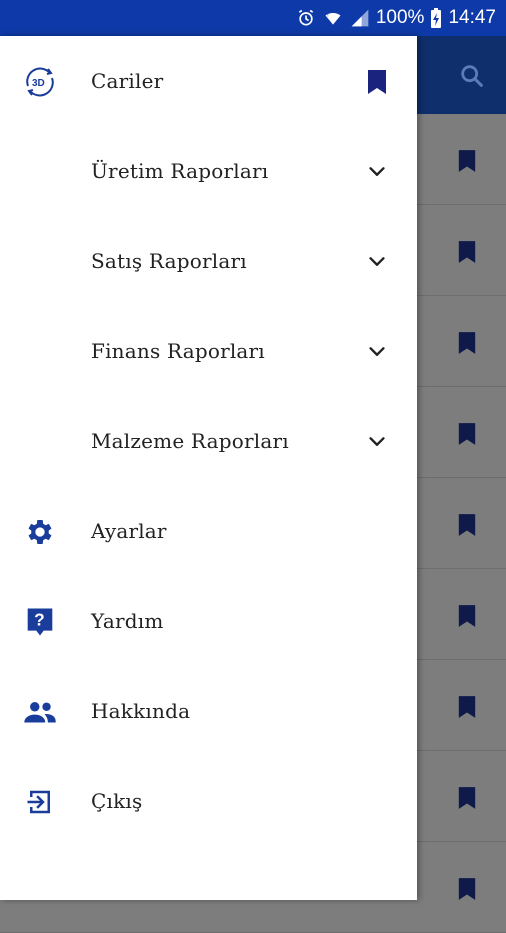  I want to click on wifi-icon: !, so click(333, 18).